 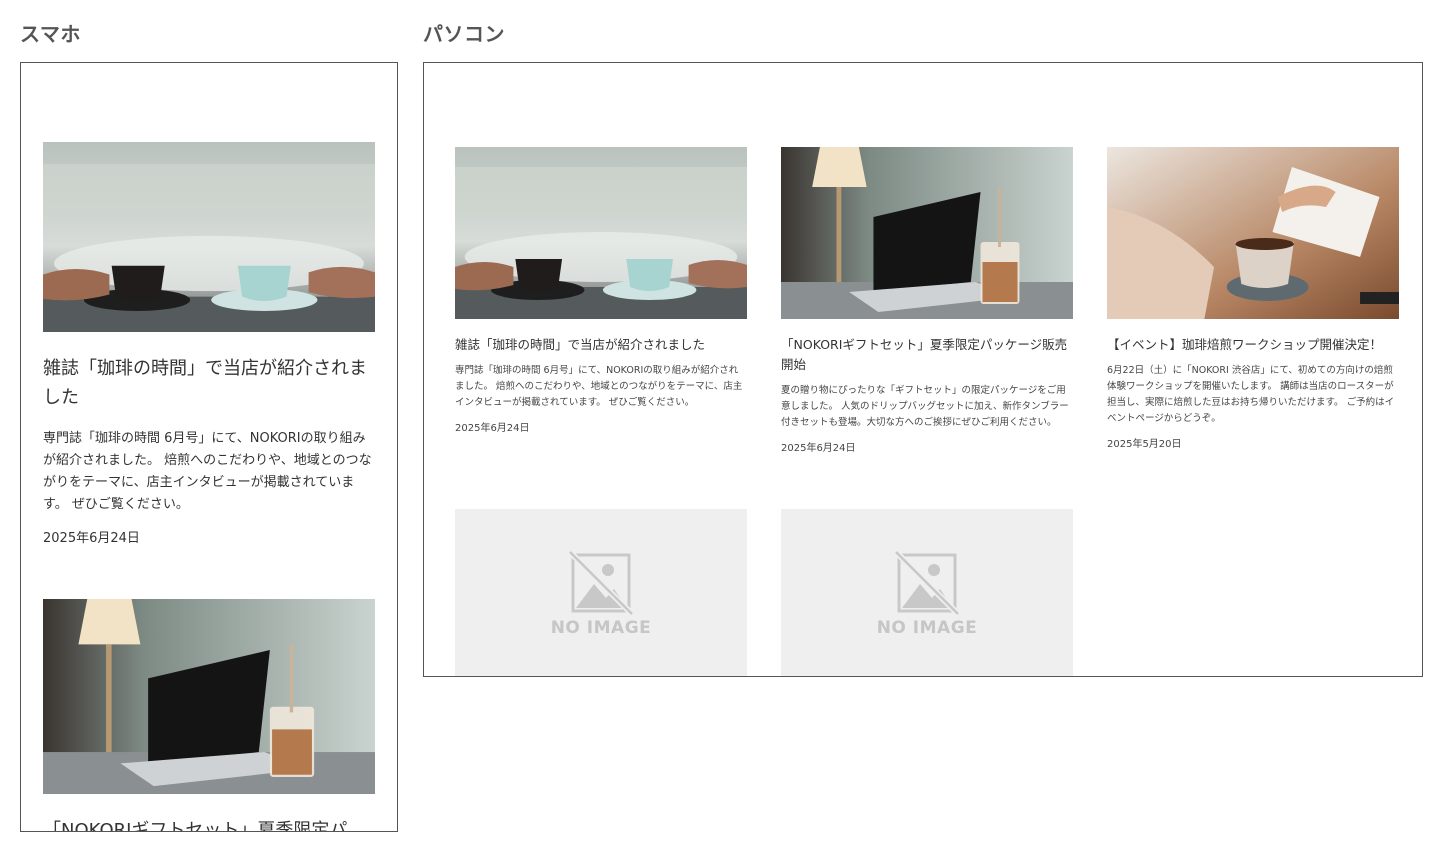 I want to click on coffee-hands-table-photo, so click(x=1253, y=233).